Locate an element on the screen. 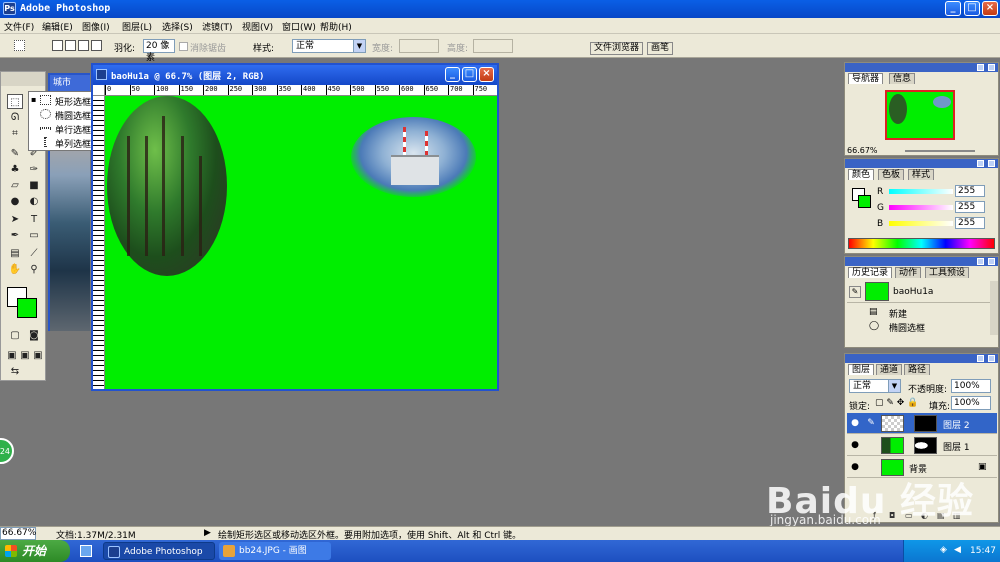 This screenshot has height=562, width=1000. navigator-zoom-slider is located at coordinates (940, 151).